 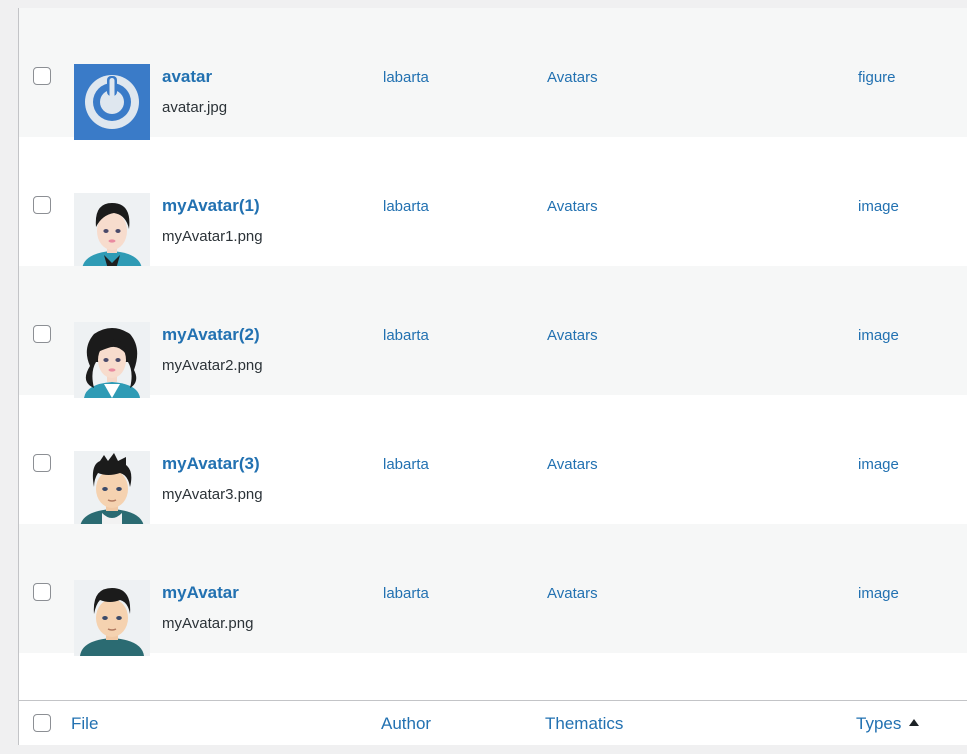 What do you see at coordinates (406, 723) in the screenshot?
I see `column-footer-author: Author` at bounding box center [406, 723].